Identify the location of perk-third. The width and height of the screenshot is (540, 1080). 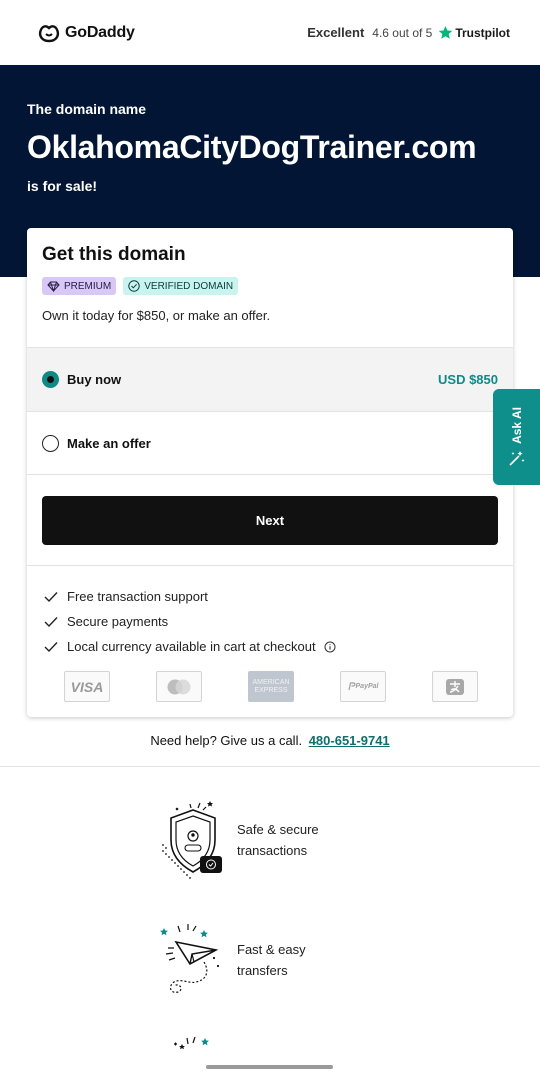
(193, 1055).